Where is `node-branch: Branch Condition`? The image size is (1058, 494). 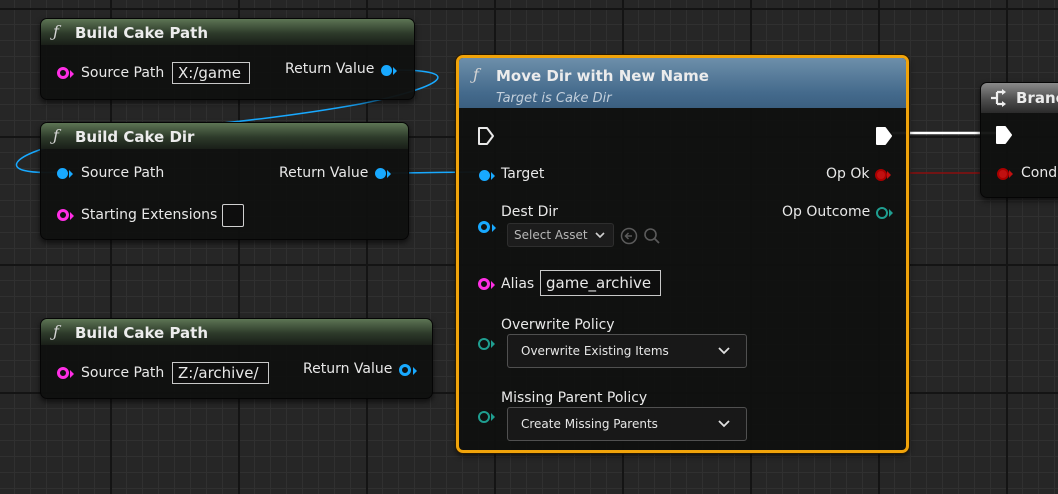 node-branch: Branch Condition is located at coordinates (1019, 140).